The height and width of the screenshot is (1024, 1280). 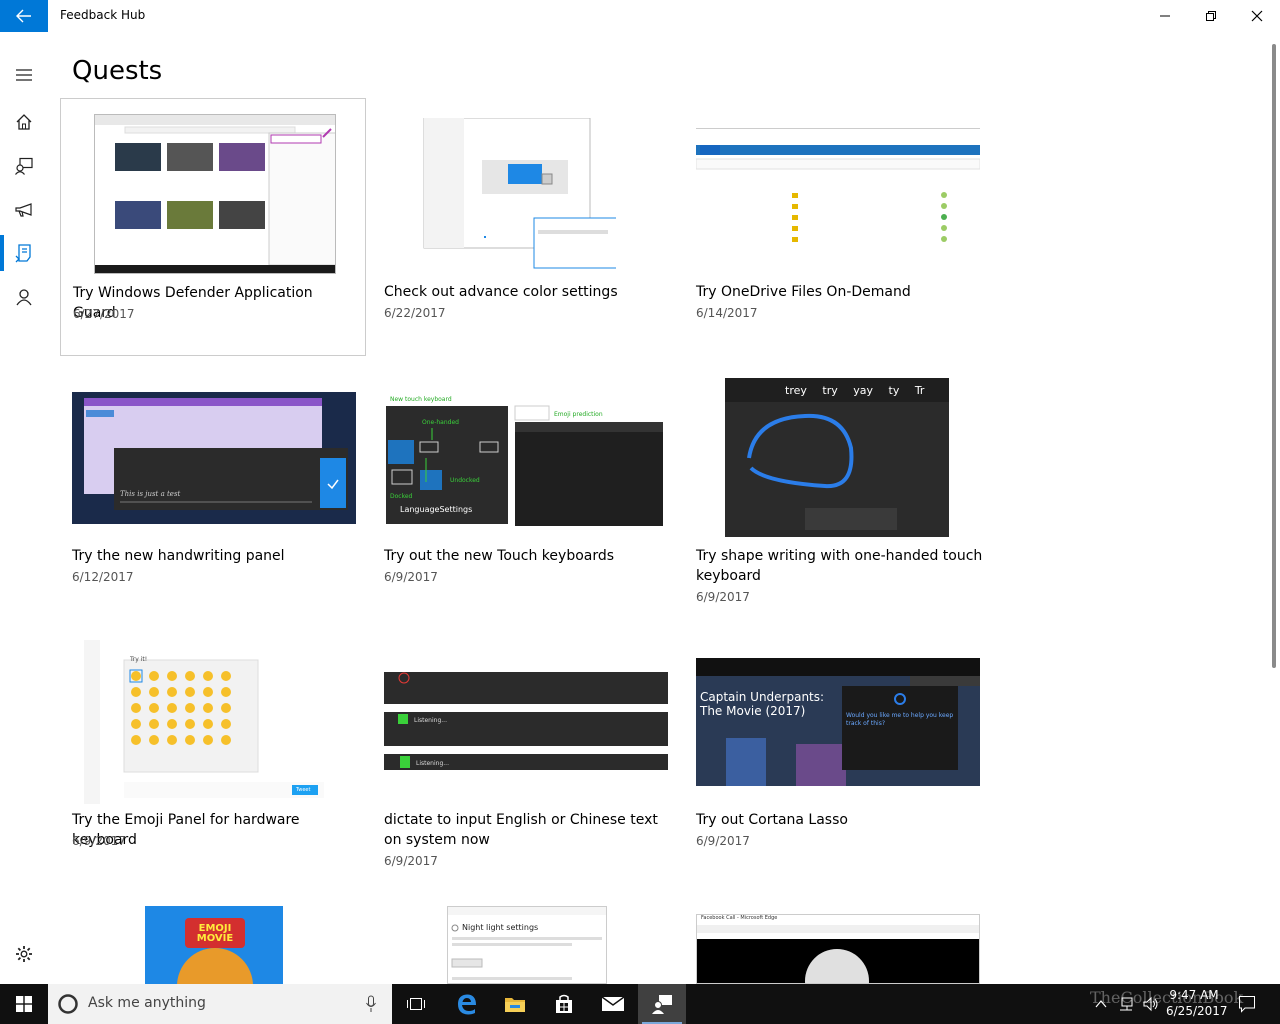 What do you see at coordinates (796, 390) in the screenshot?
I see `suggestion: trey` at bounding box center [796, 390].